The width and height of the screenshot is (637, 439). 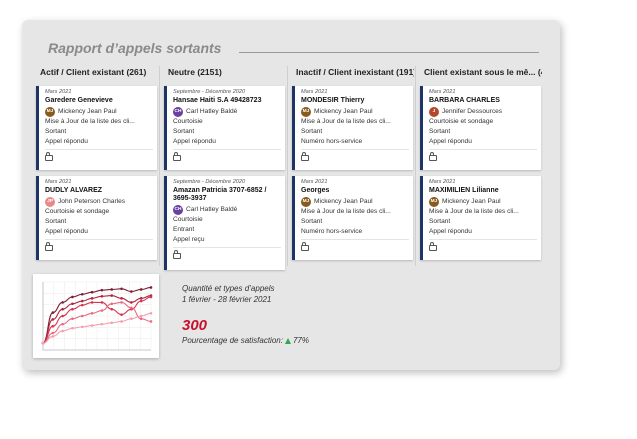 I want to click on card-agent-name: John Peterson Charles, so click(x=92, y=201).